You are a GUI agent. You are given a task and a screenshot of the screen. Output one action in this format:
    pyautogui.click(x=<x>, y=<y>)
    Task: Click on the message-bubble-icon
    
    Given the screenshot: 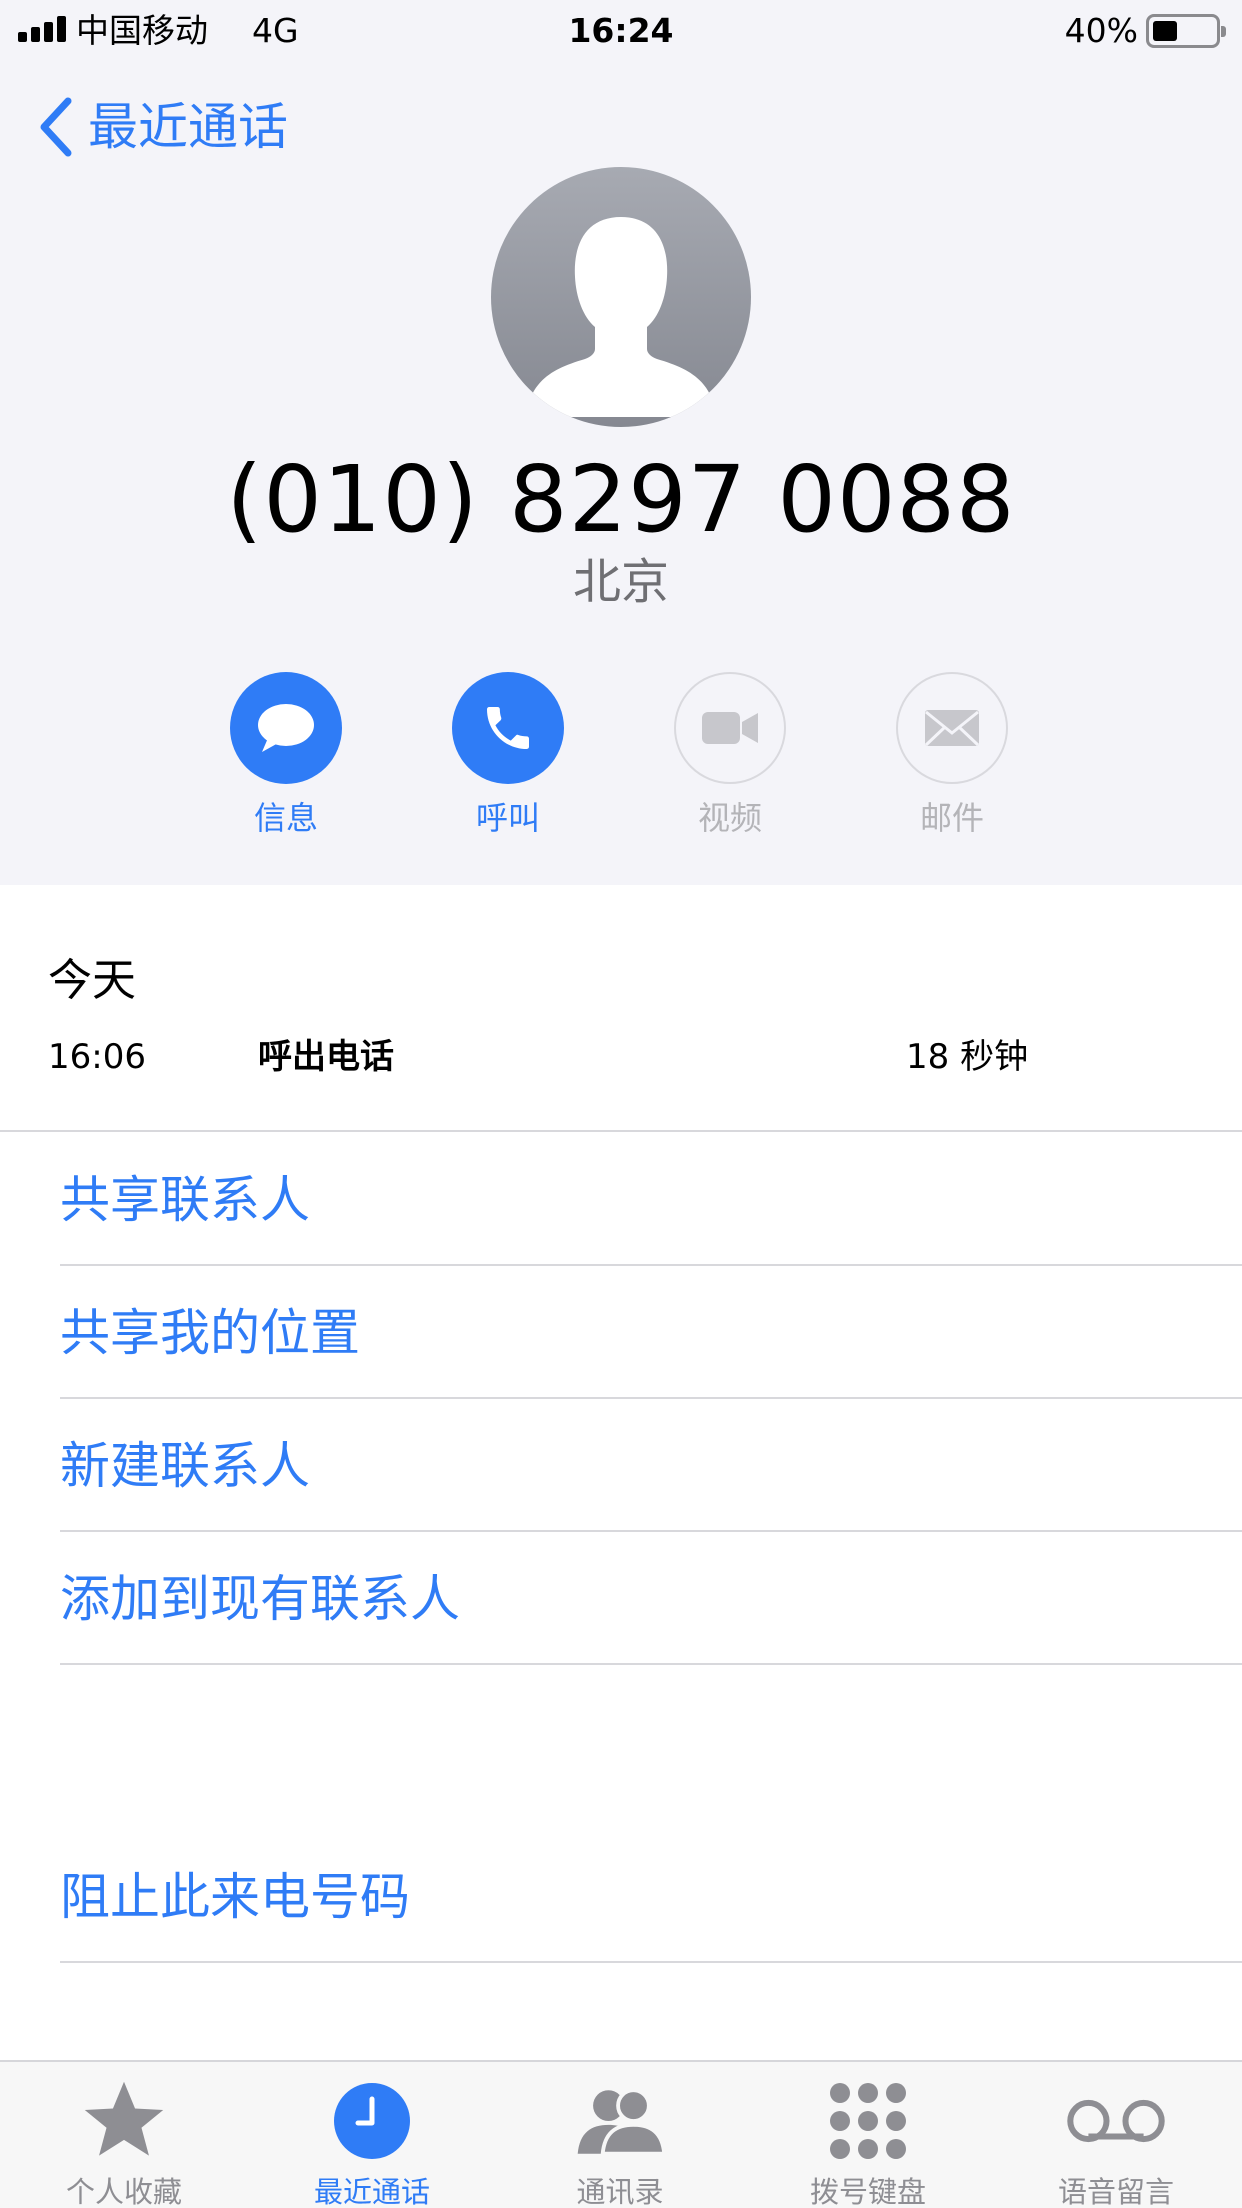 What is the action you would take?
    pyautogui.click(x=286, y=728)
    